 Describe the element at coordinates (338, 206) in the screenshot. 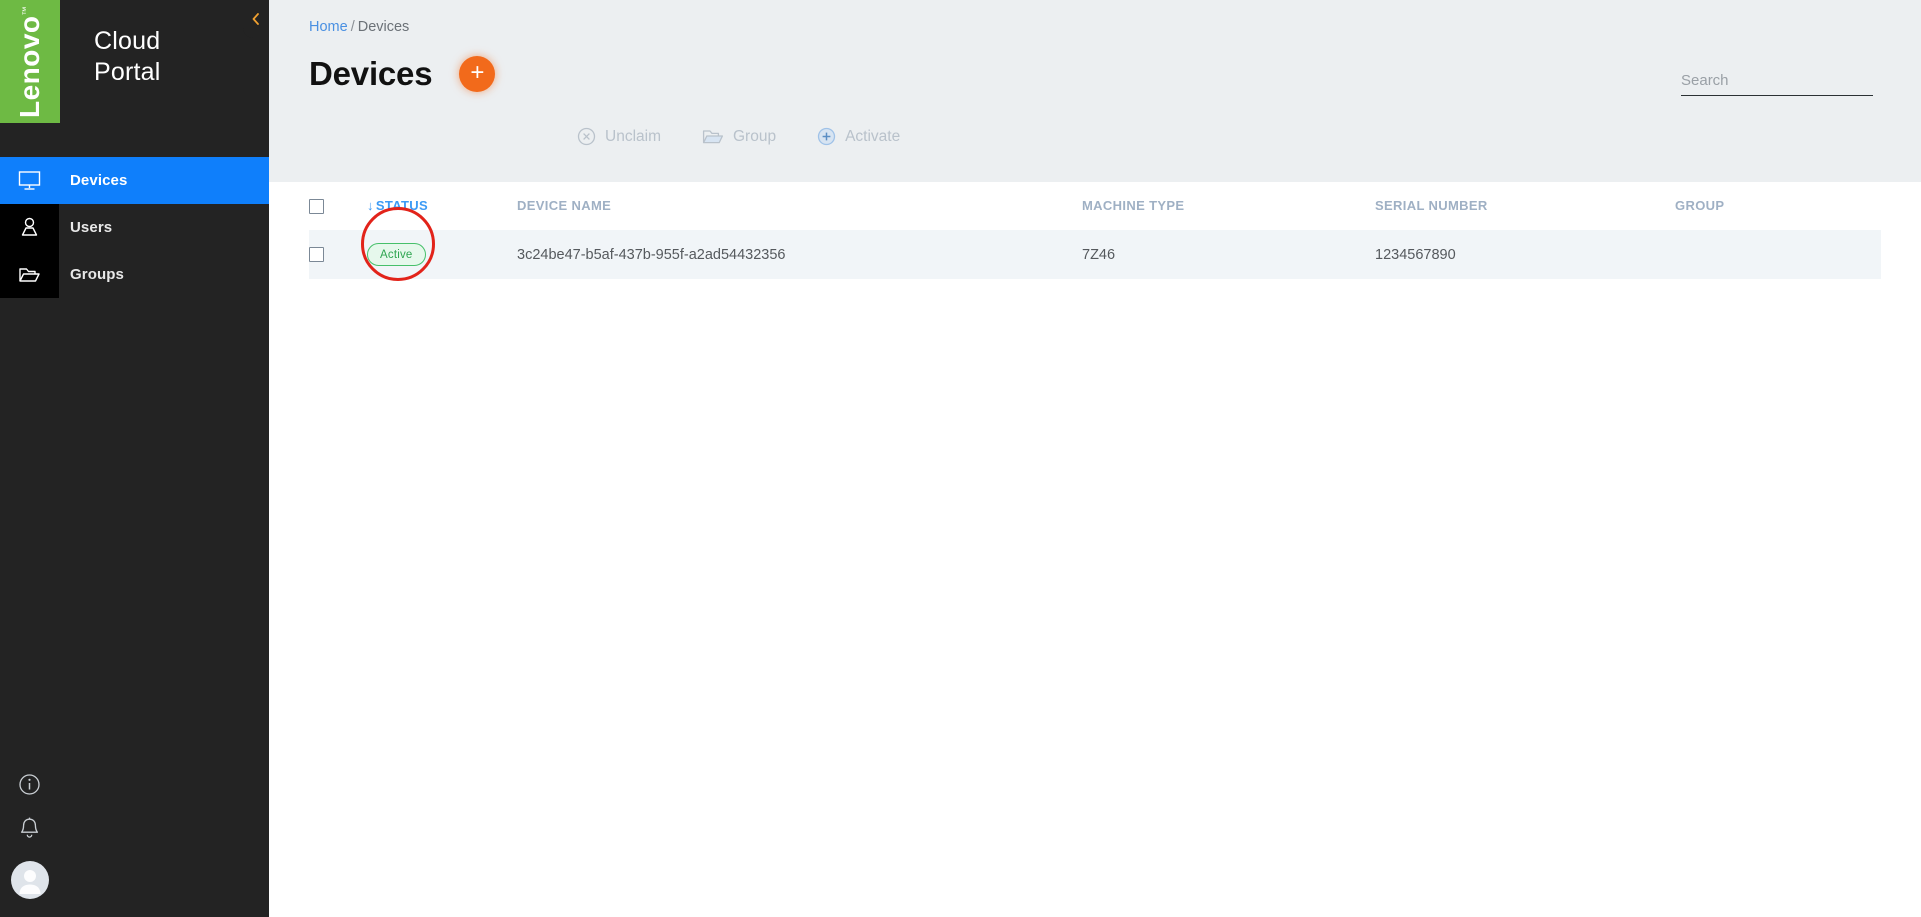

I see `select-all-header` at that location.